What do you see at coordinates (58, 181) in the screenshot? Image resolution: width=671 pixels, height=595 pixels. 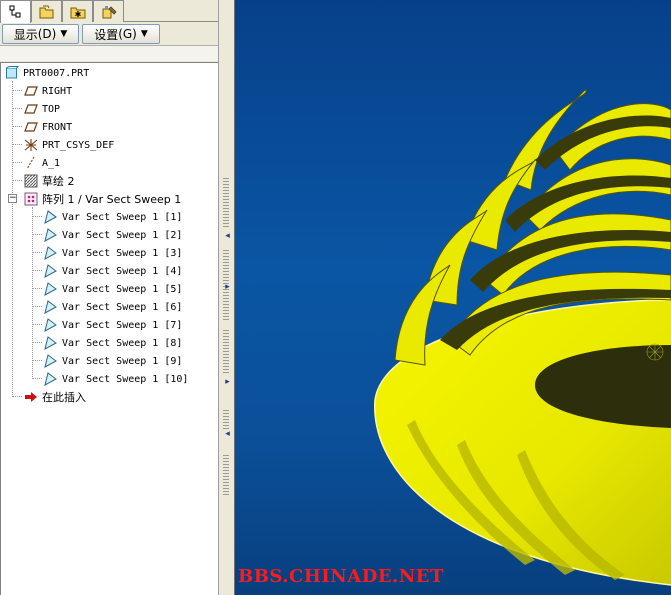 I see `tree-item-label: 草绘 2` at bounding box center [58, 181].